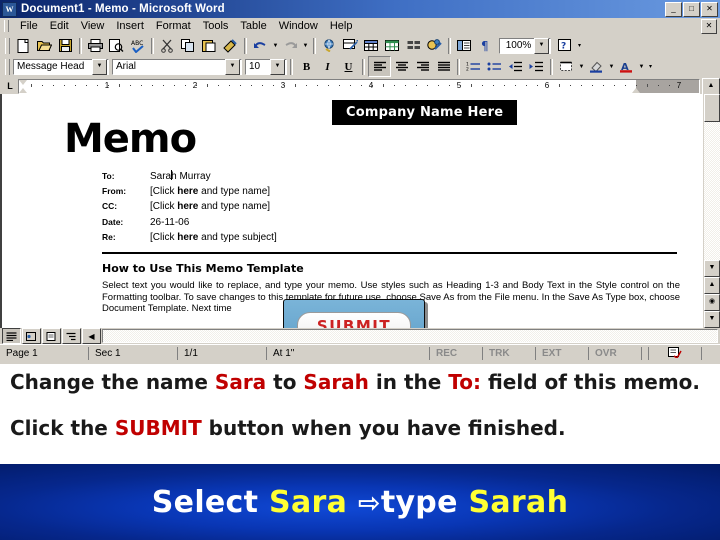 Image resolution: width=720 pixels, height=540 pixels. What do you see at coordinates (6, 26) in the screenshot?
I see `menu-grip` at bounding box center [6, 26].